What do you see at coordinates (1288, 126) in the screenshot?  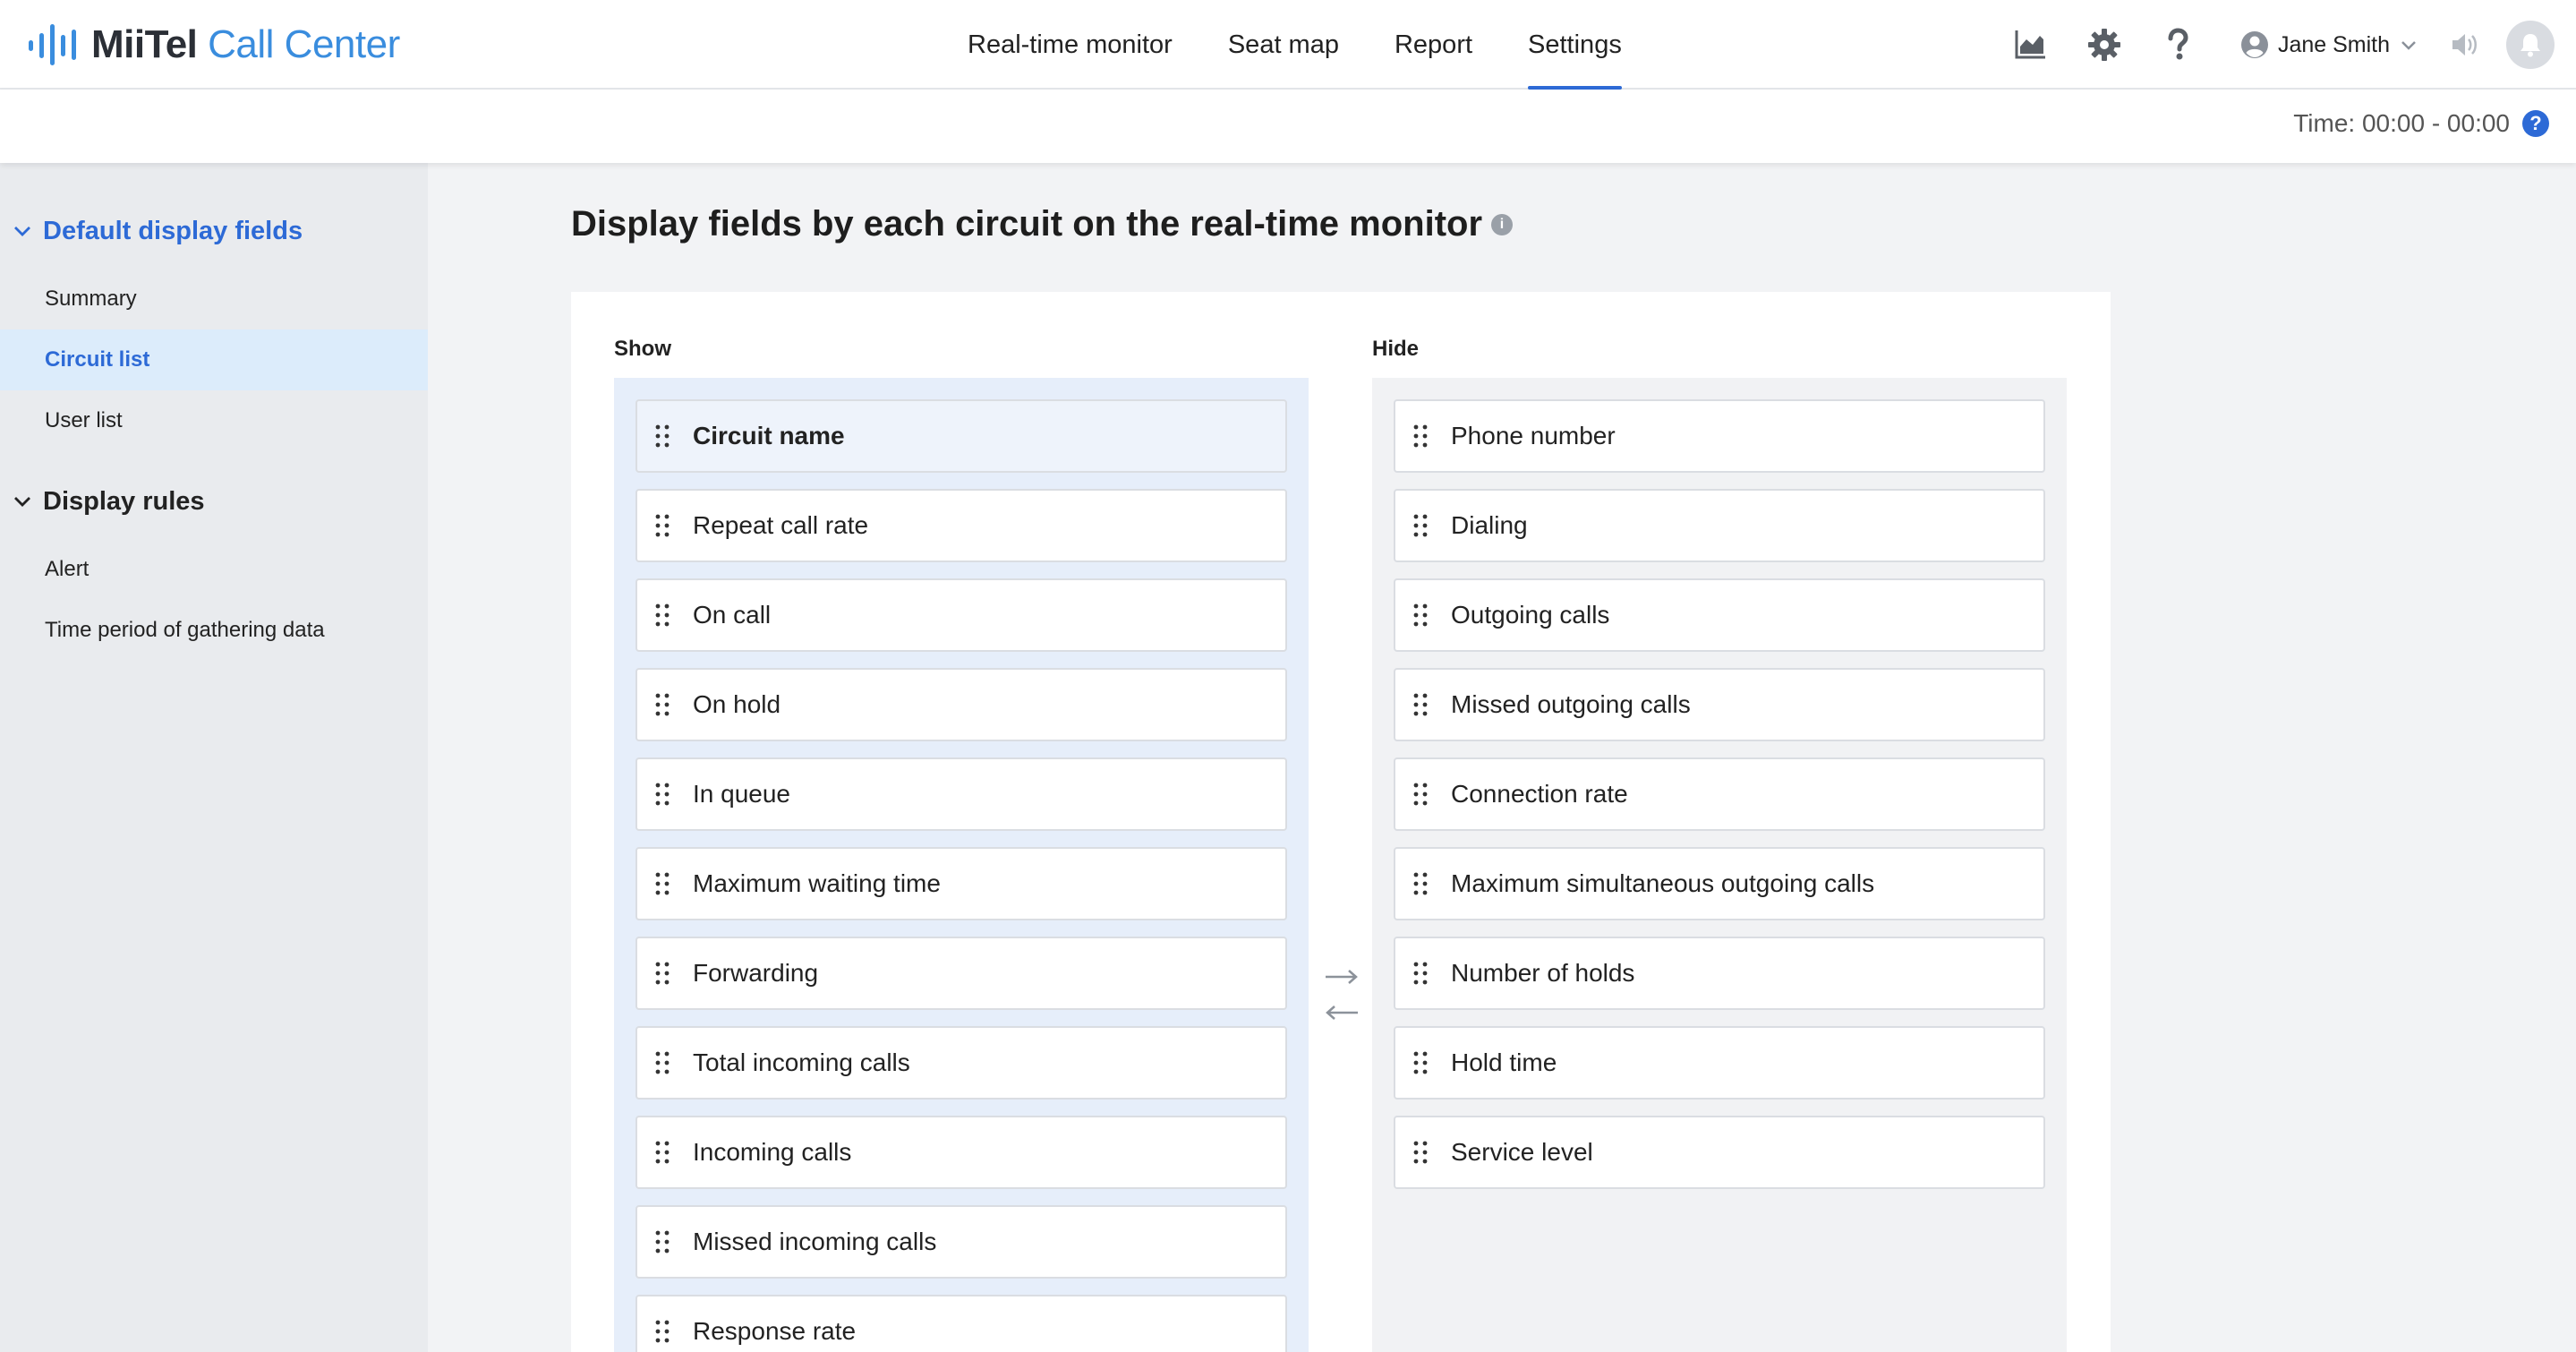 I see `sub-header: Time: 00:00 - 00:00 ?` at bounding box center [1288, 126].